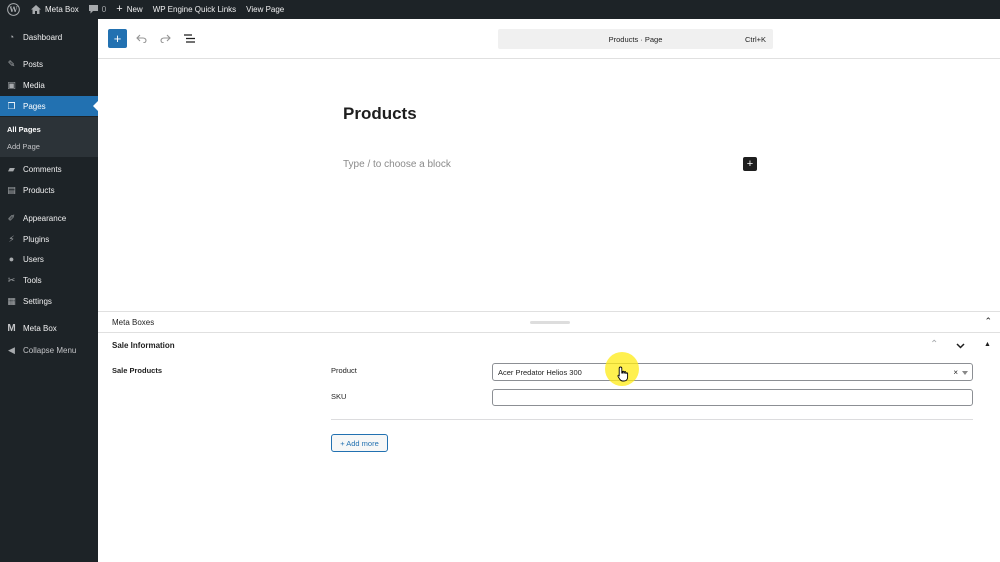 The height and width of the screenshot is (562, 1000). What do you see at coordinates (339, 396) in the screenshot?
I see `sku-field-label: SKU` at bounding box center [339, 396].